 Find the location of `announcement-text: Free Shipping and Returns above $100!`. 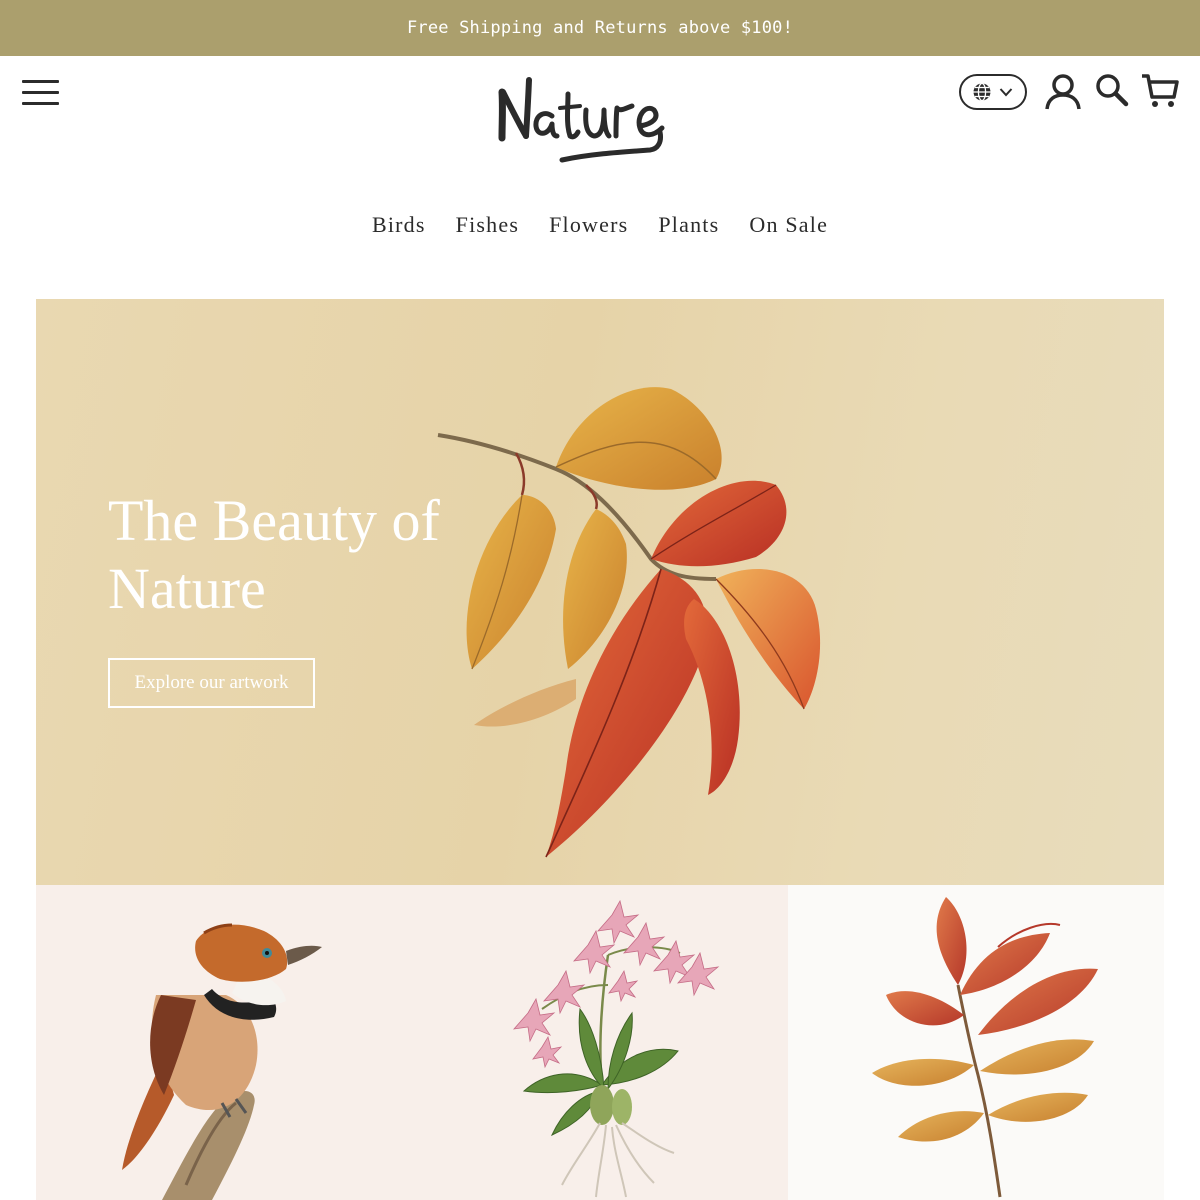

announcement-text: Free Shipping and Returns above $100! is located at coordinates (600, 28).